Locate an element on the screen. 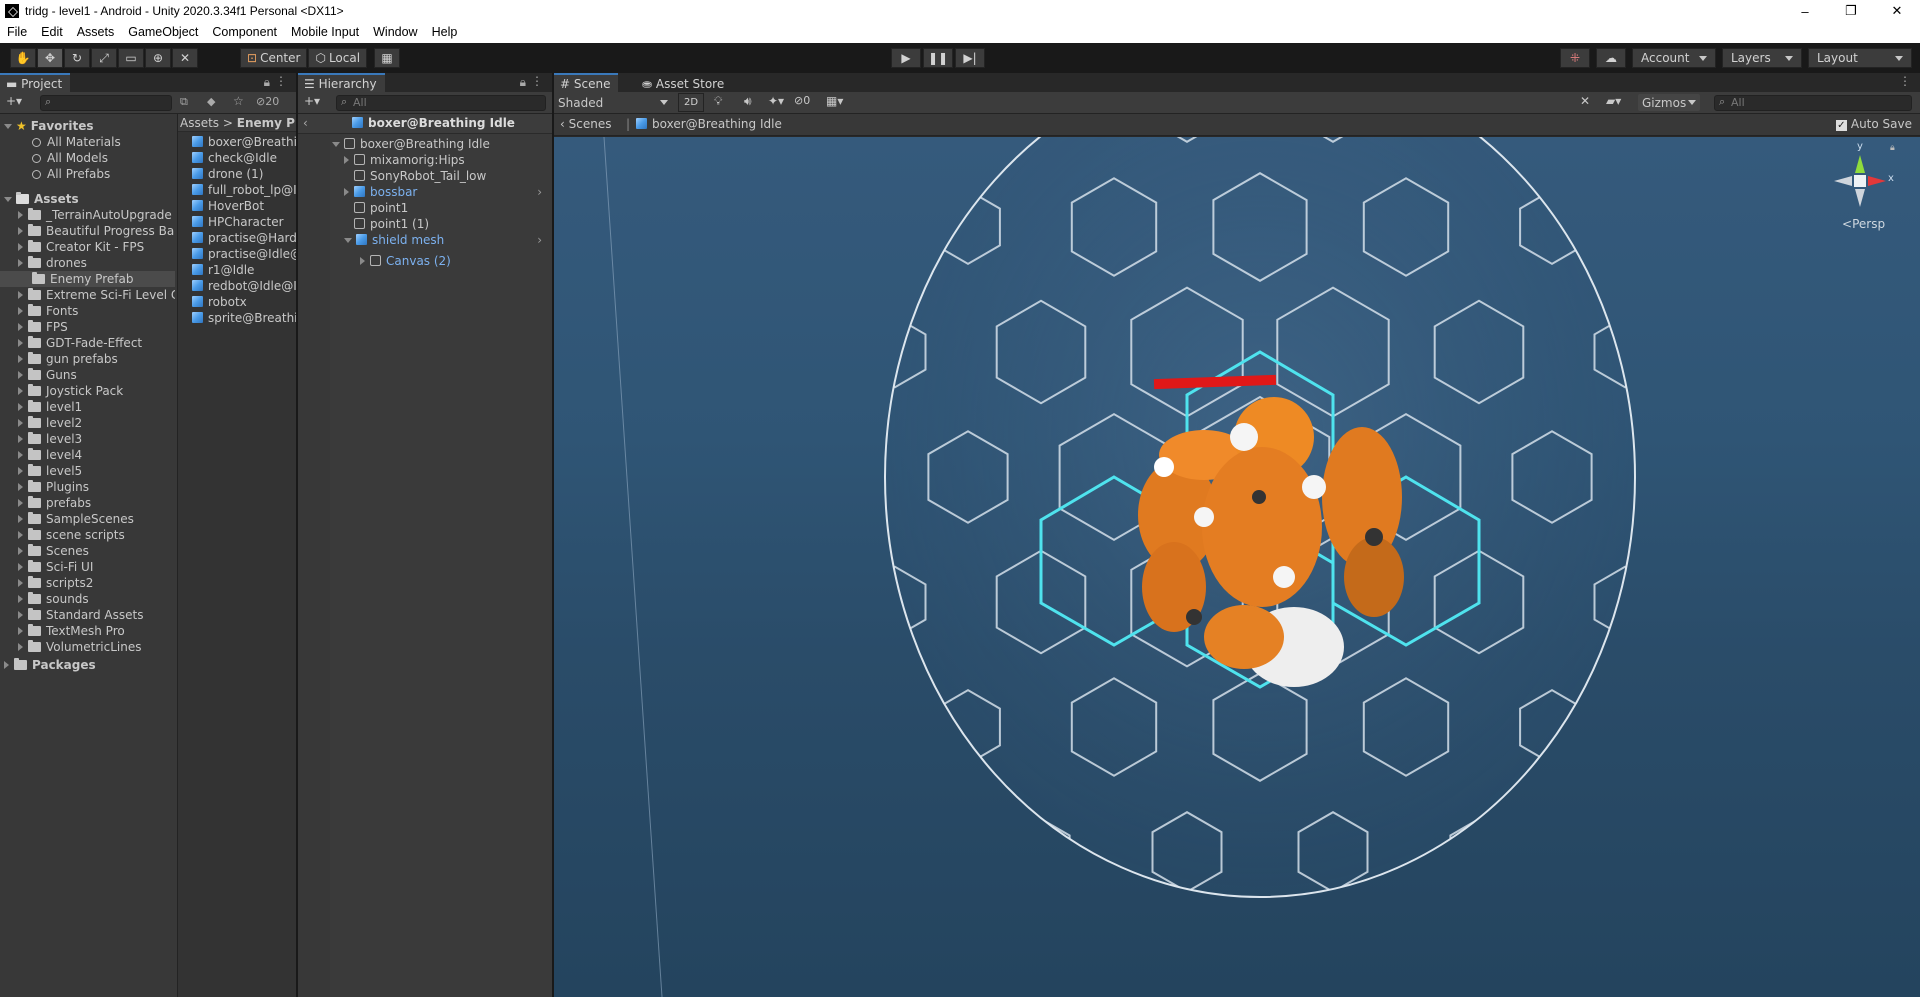 This screenshot has height=997, width=1920. hierarchy-item: SonyRobot_Tail_low is located at coordinates (444, 176).